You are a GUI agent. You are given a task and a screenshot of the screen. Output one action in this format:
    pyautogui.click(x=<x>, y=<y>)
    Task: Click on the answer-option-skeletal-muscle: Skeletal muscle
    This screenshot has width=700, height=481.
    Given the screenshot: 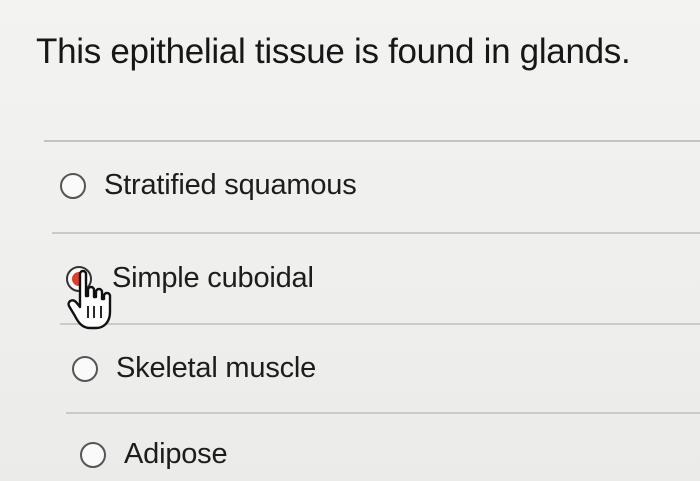 What is the action you would take?
    pyautogui.click(x=194, y=368)
    